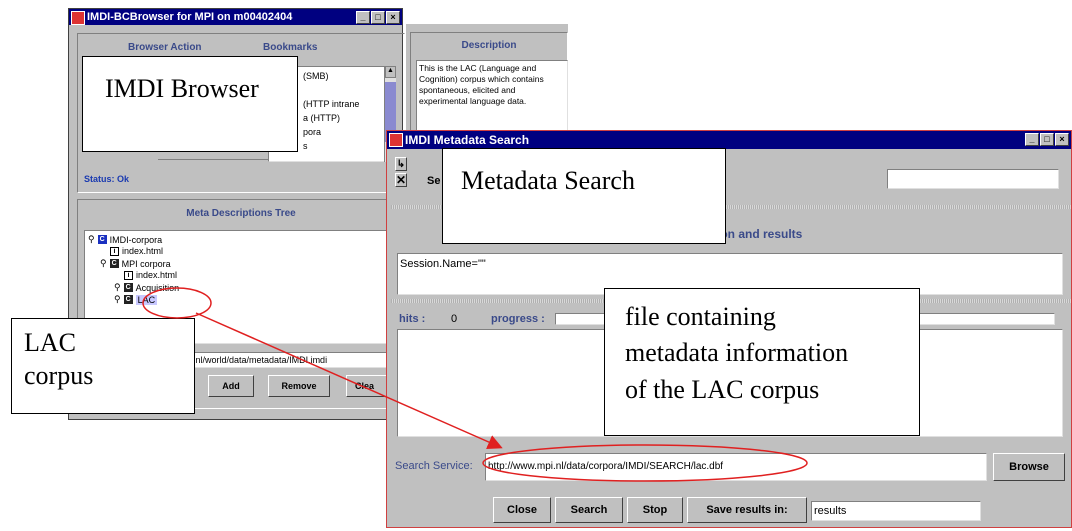 This screenshot has height=531, width=1072. Describe the element at coordinates (401, 180) in the screenshot. I see `clear-icon-button: ✕` at that location.